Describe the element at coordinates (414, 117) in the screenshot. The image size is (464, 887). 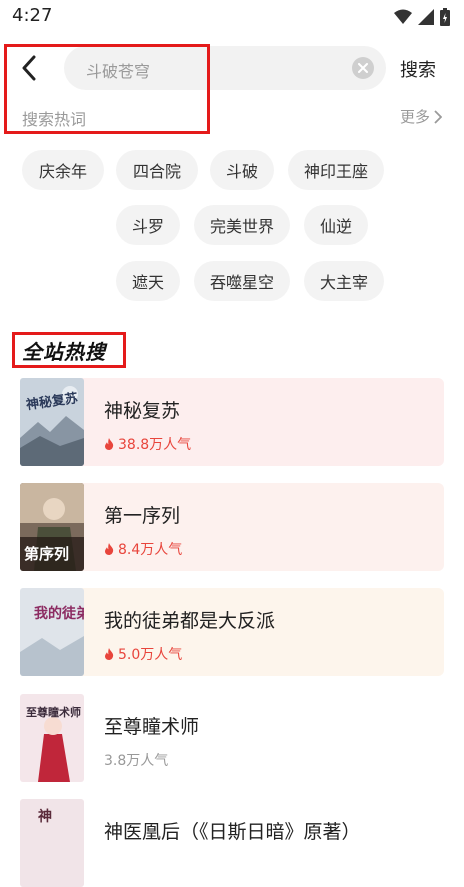
I see `more-label: 更多` at that location.